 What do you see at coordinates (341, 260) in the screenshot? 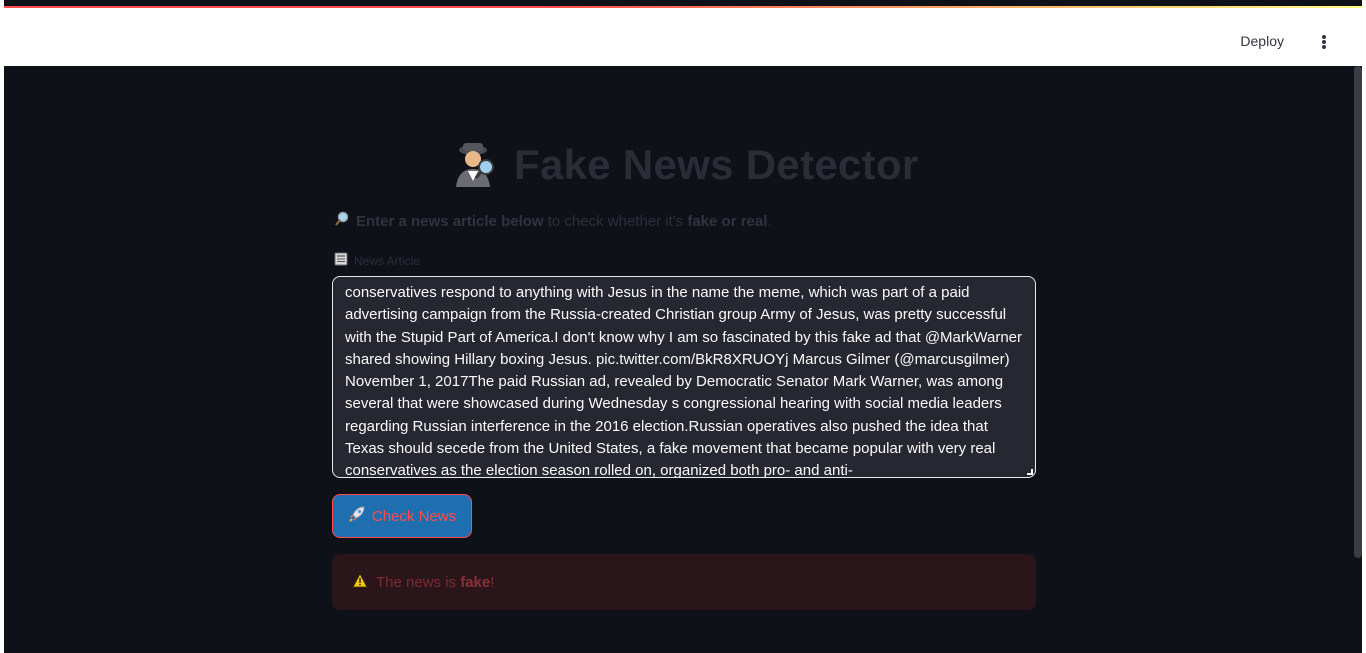
I see `newspaper-icon` at bounding box center [341, 260].